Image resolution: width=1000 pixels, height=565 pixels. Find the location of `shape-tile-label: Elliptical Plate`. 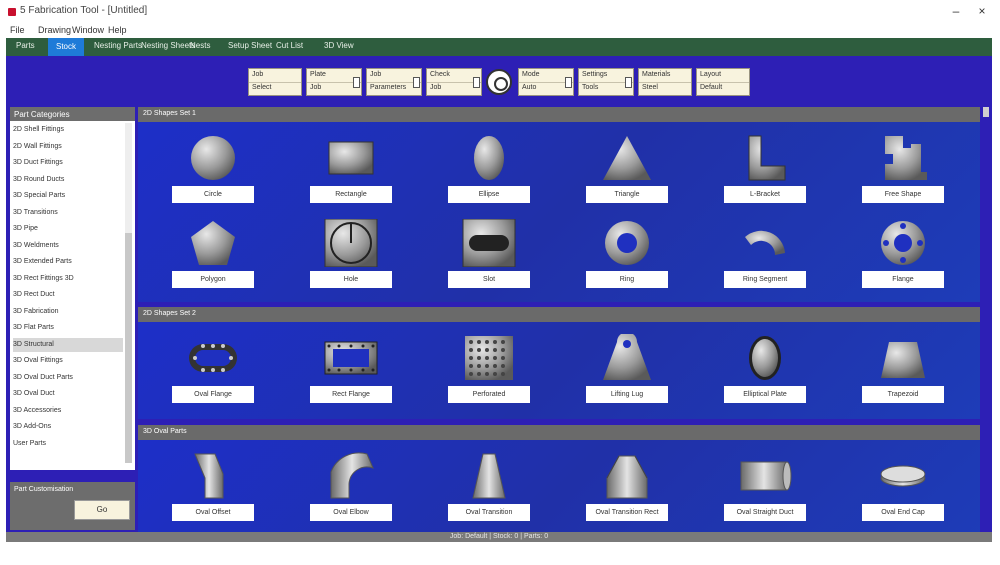

shape-tile-label: Elliptical Plate is located at coordinates (765, 394).